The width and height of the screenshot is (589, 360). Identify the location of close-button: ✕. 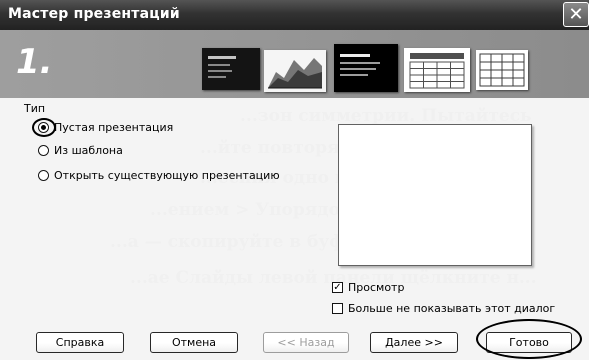
(576, 14).